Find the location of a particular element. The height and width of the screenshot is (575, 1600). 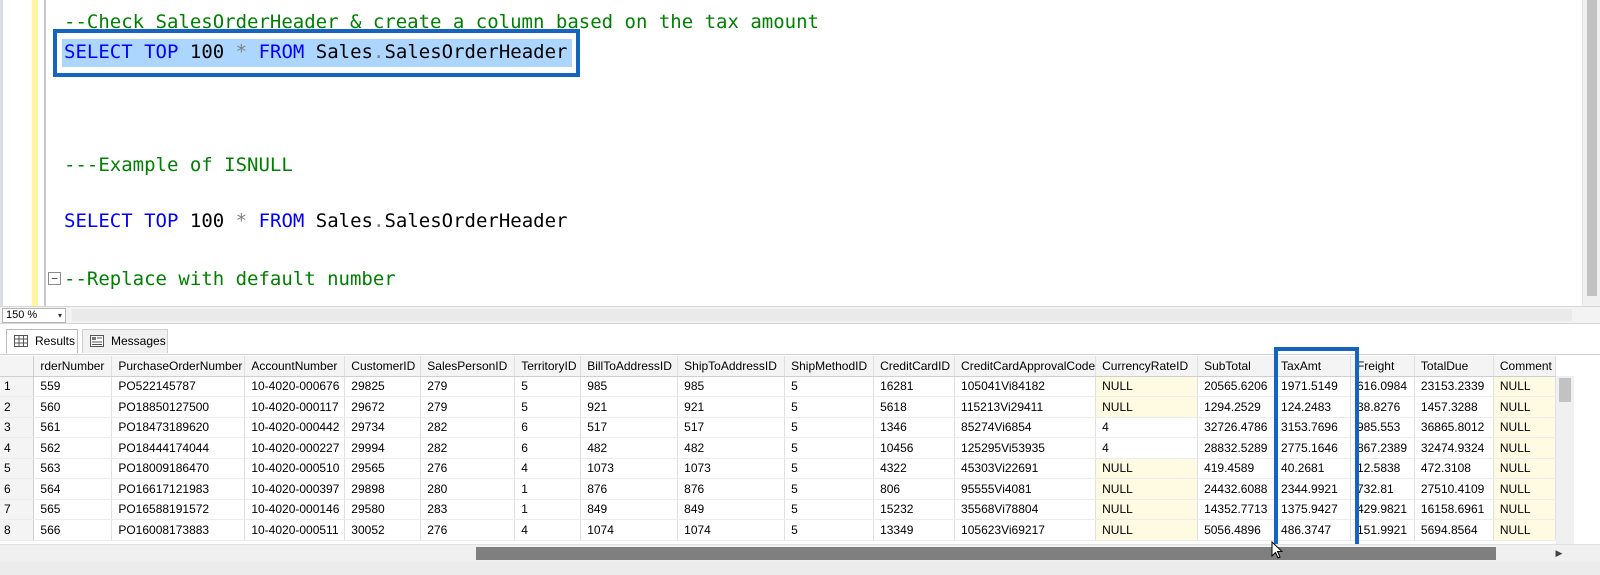

table-cell: 559 is located at coordinates (73, 386).